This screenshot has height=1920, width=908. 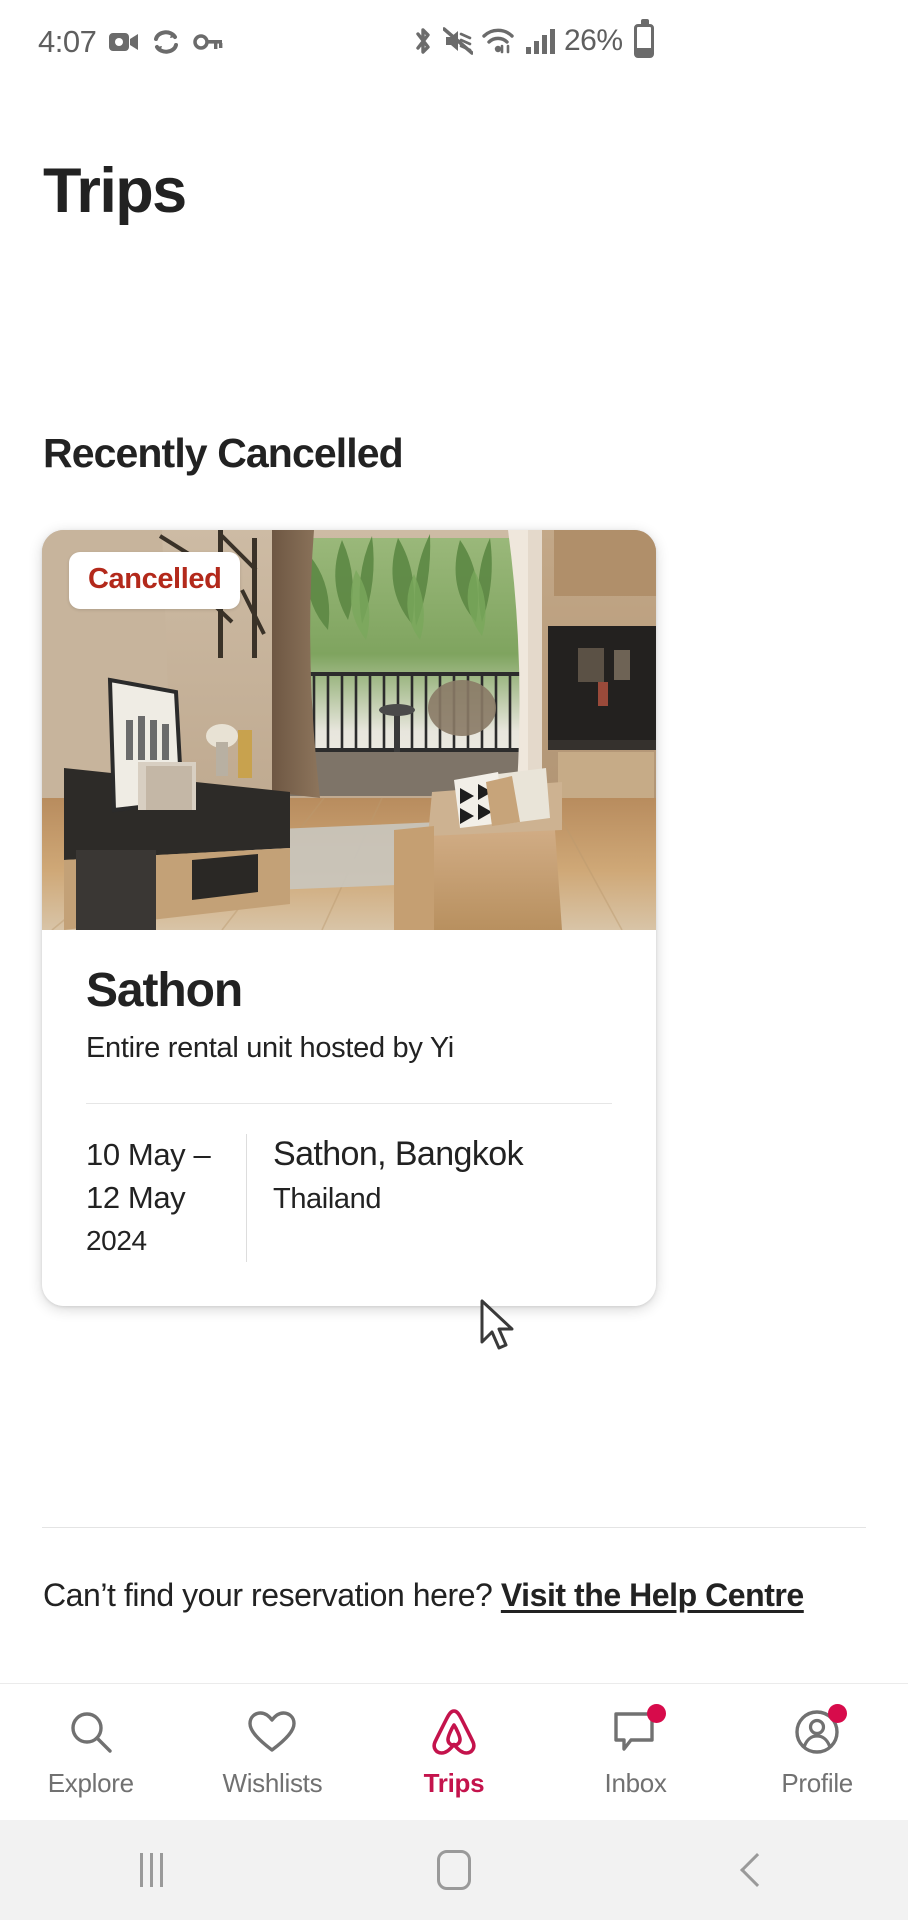 I want to click on bottom-navigation: Explore Wishlists Trips Inbox Profile, so click(x=454, y=1751).